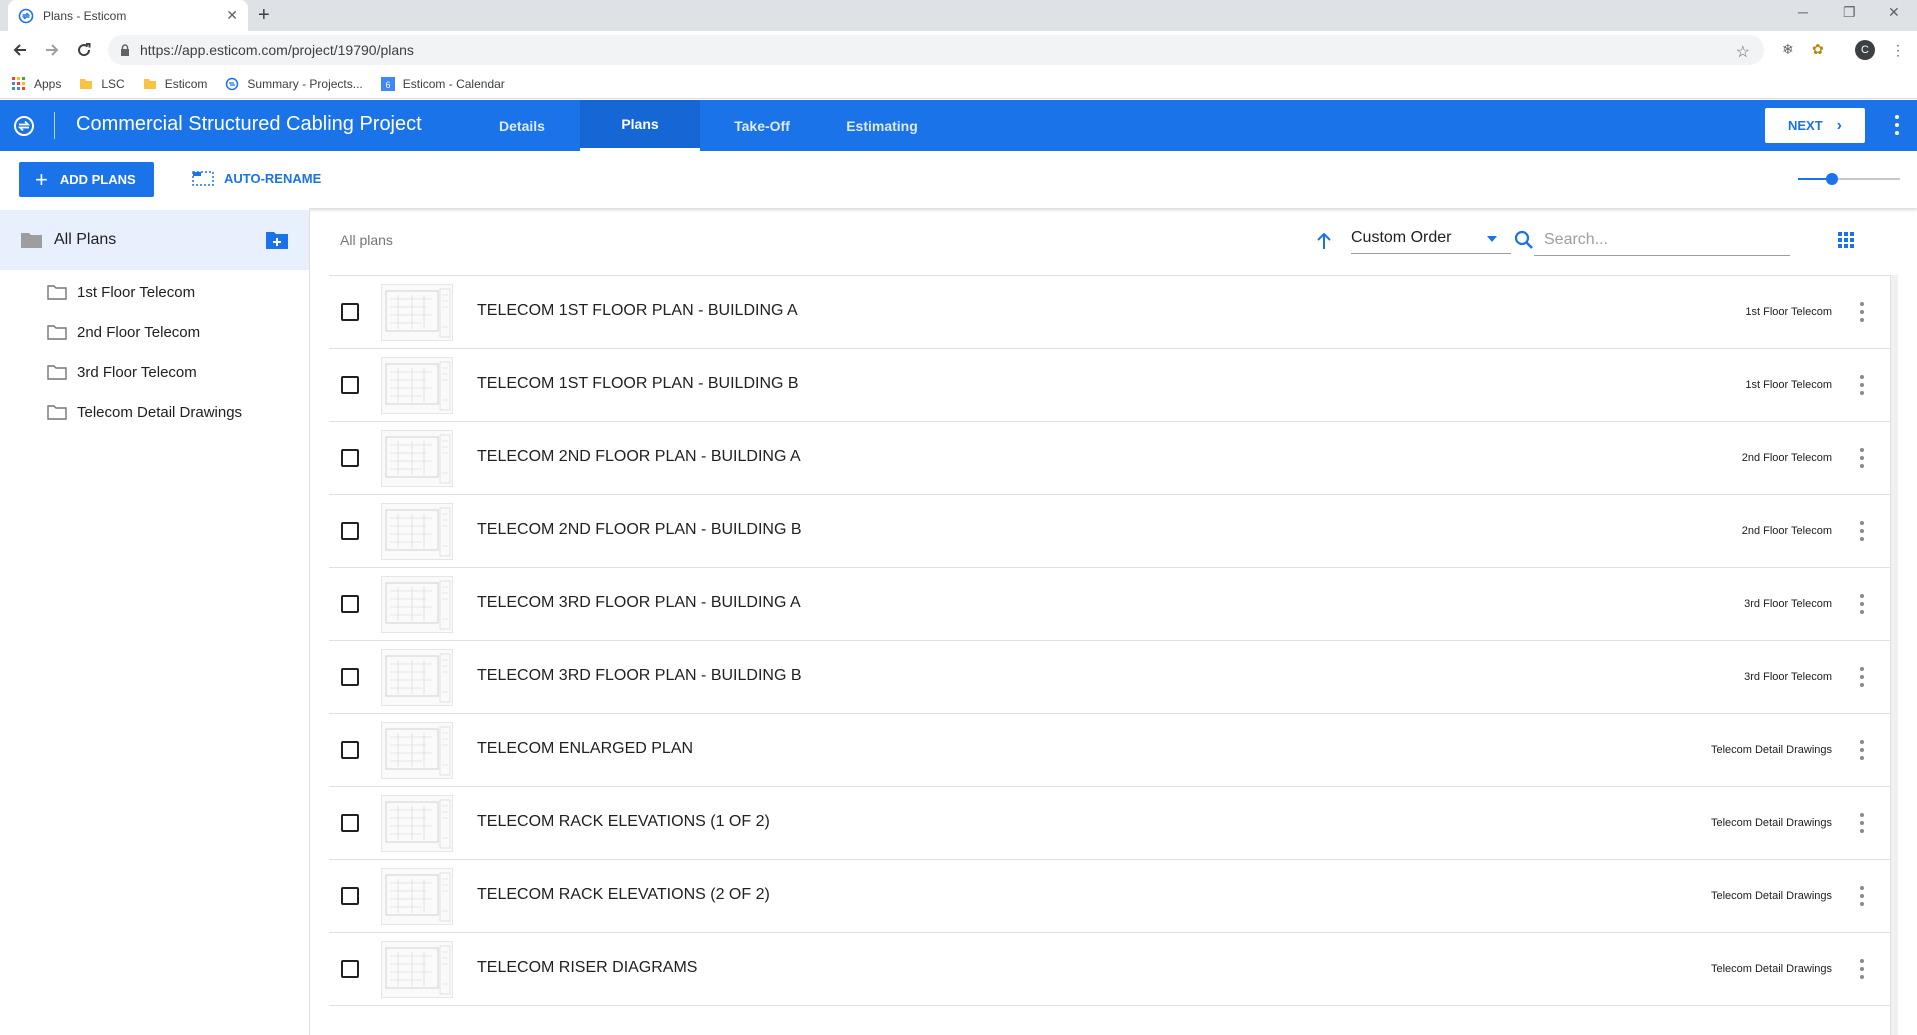 Image resolution: width=1917 pixels, height=1035 pixels. What do you see at coordinates (639, 603) in the screenshot?
I see `plan-name: TELECOM 3RD FLOOR PLAN - BUILDING A` at bounding box center [639, 603].